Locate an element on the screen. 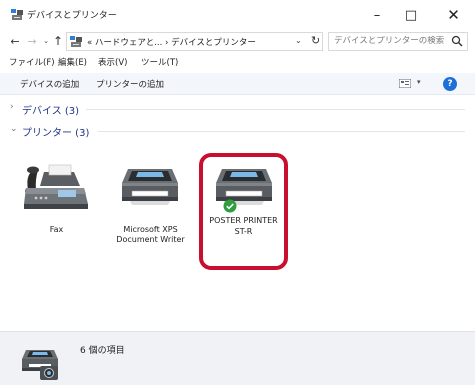  highlight-annotation is located at coordinates (243, 211).